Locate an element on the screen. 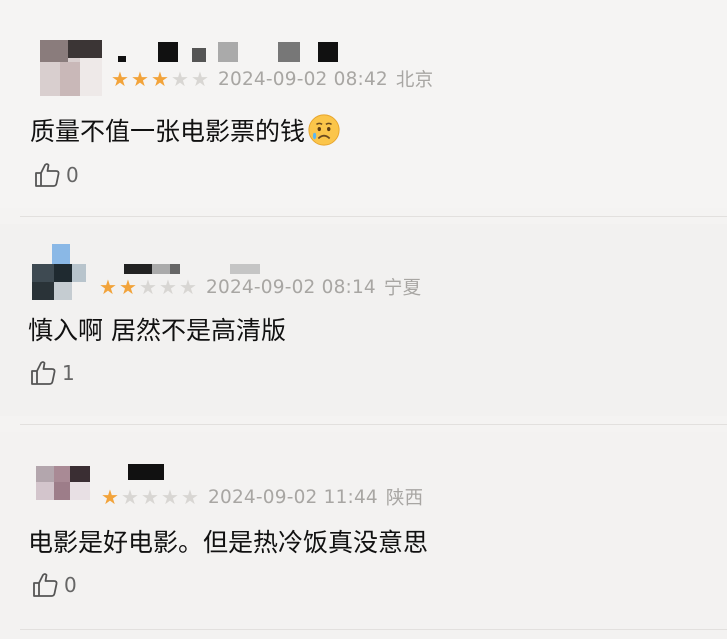 This screenshot has height=639, width=727. review-text: 质量不值一张电影票的钱 is located at coordinates (185, 130).